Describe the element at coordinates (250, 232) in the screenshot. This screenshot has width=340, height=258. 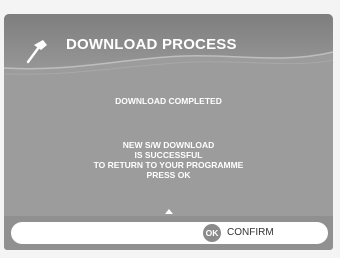
I see `confirm-label: CONFIRM` at that location.